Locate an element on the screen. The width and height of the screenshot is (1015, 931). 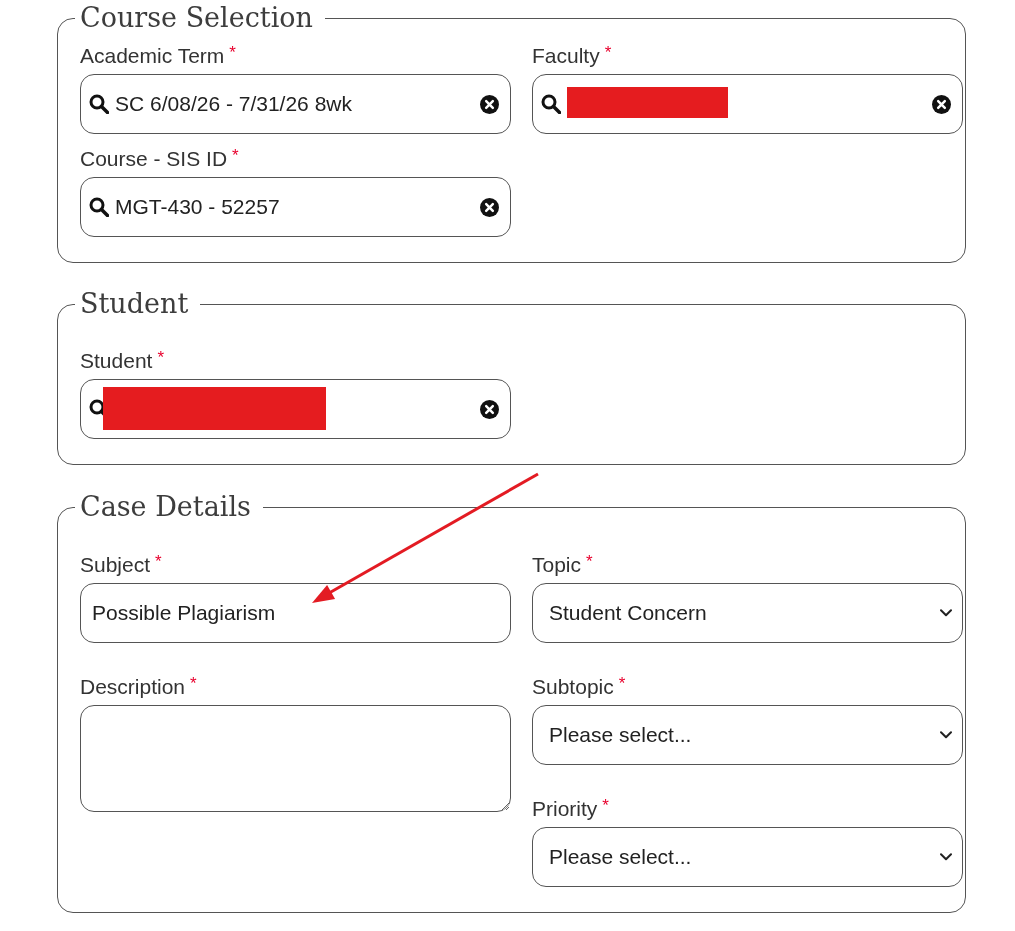
section-title: Course Selection is located at coordinates (196, 18).